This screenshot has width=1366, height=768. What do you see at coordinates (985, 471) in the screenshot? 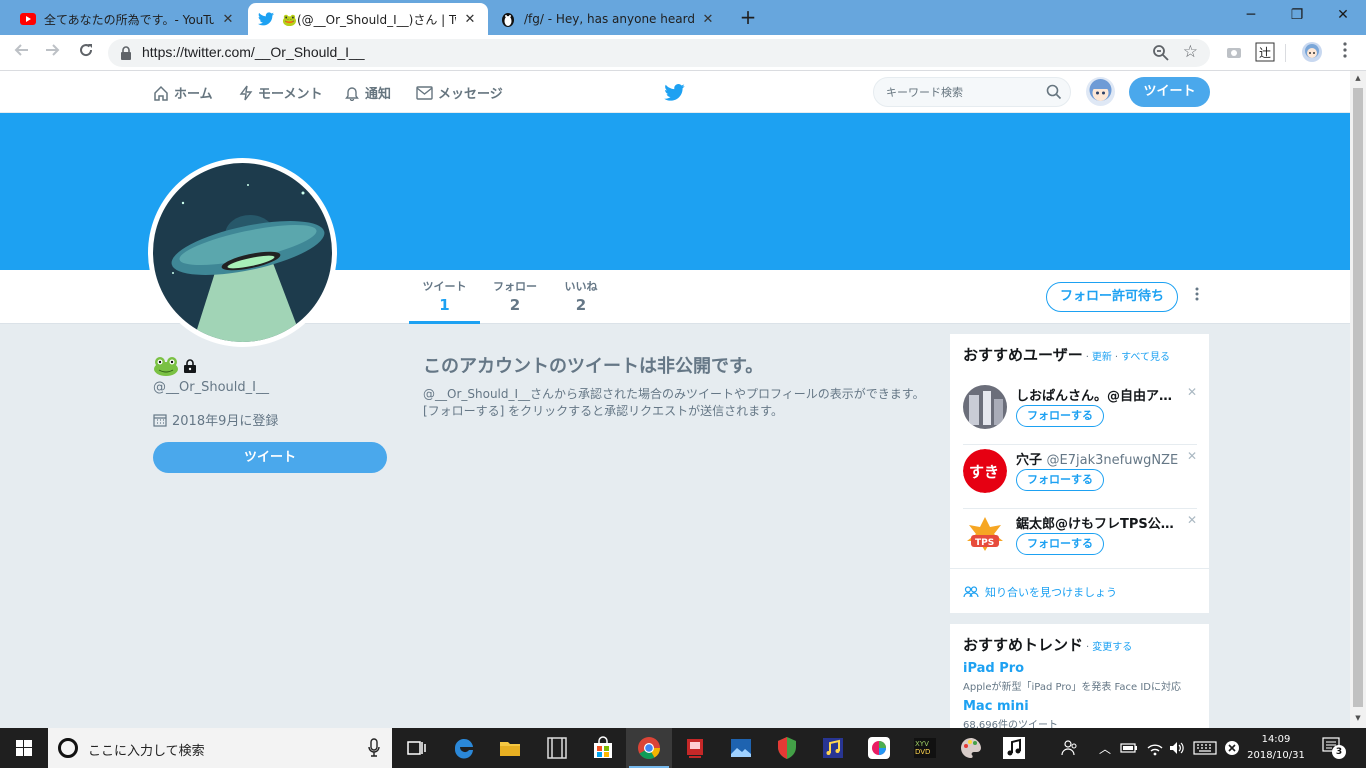
I see `user-avatar: すき` at bounding box center [985, 471].